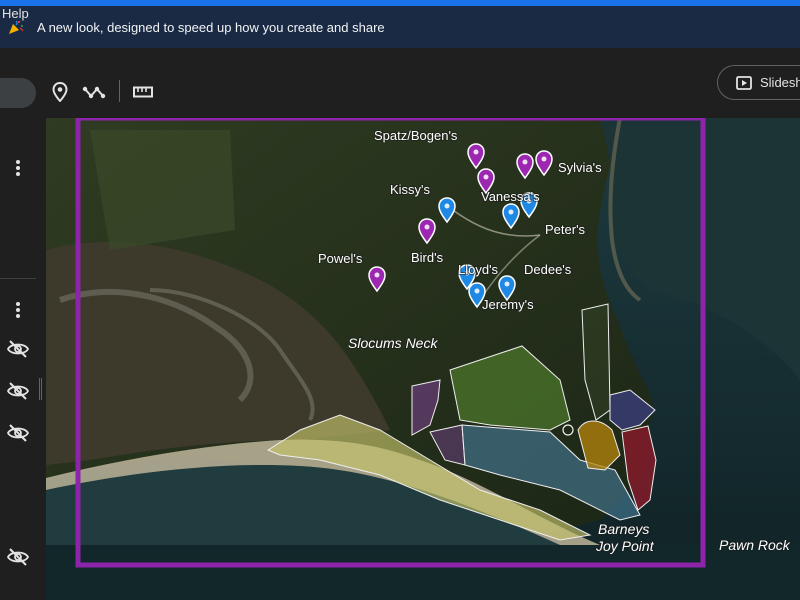  What do you see at coordinates (15, 13) in the screenshot?
I see `menu-help: Help` at bounding box center [15, 13].